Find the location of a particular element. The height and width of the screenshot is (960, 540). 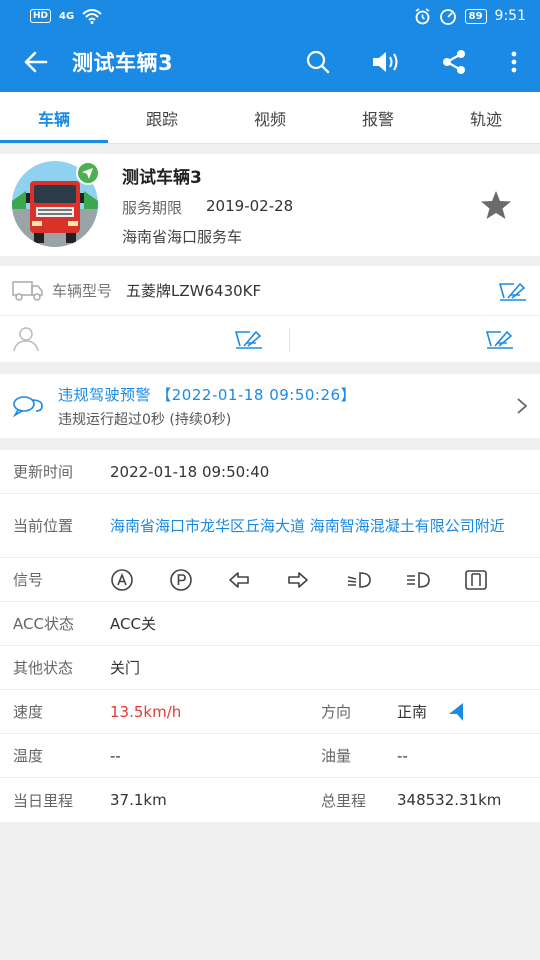

fuel-label: 油量 is located at coordinates (336, 756).